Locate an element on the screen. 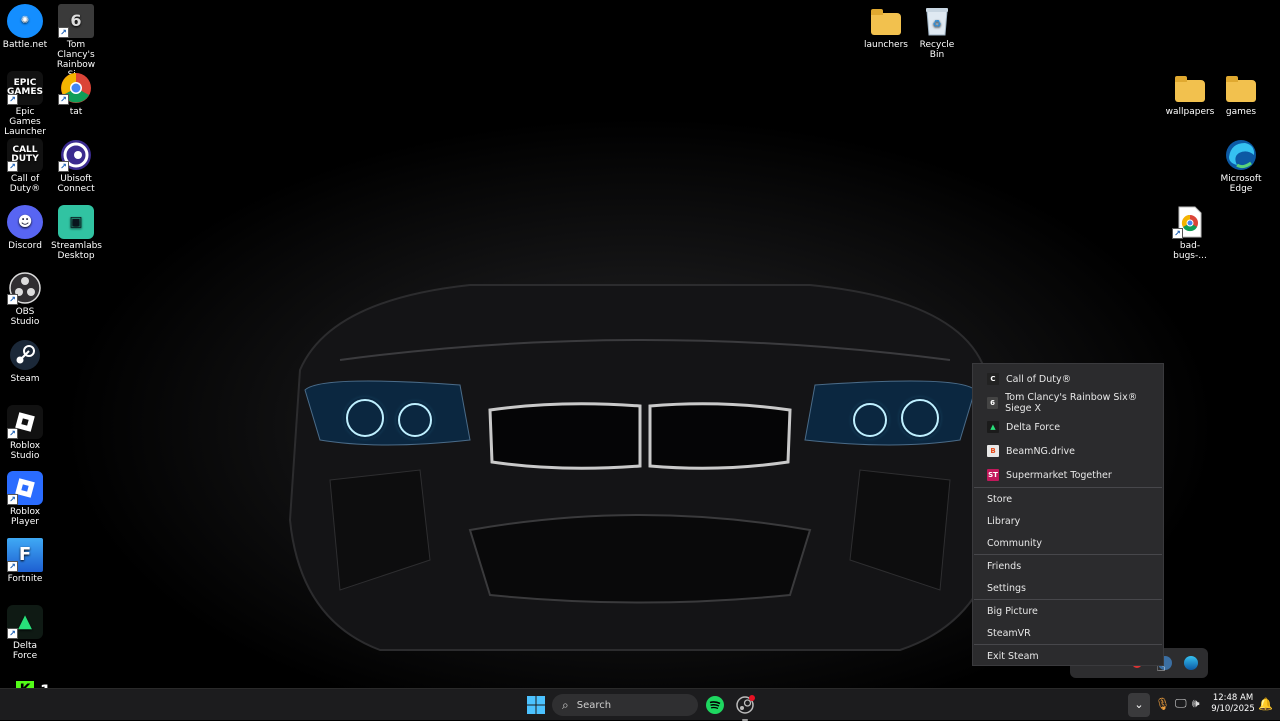 This screenshot has height=721, width=1280. supermarket-together-icon: ST is located at coordinates (993, 475).